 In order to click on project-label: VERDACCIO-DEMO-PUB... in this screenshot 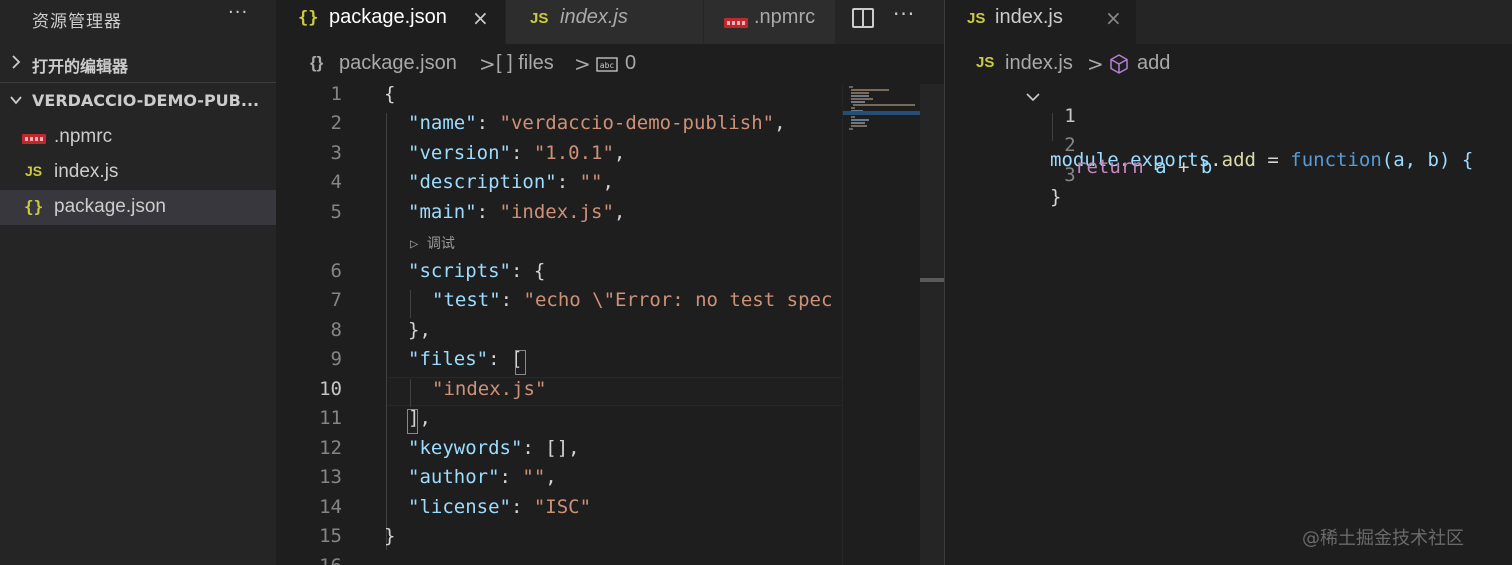, I will do `click(146, 100)`.